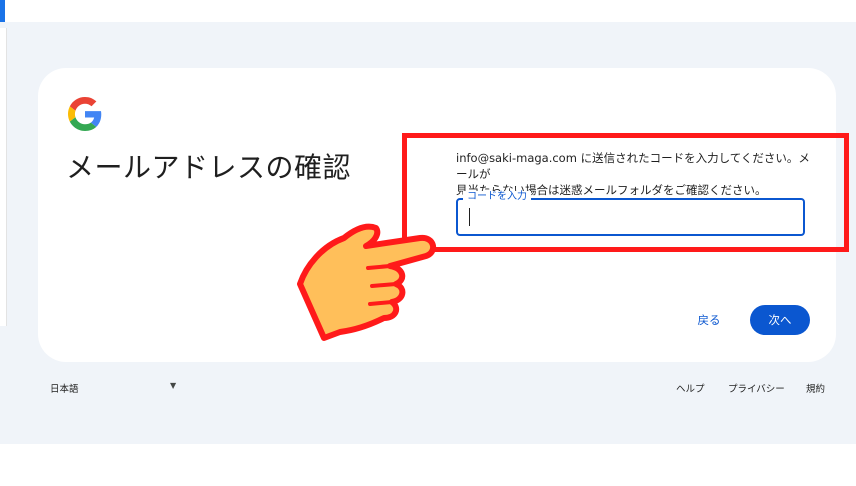 This screenshot has width=856, height=486. What do you see at coordinates (625, 192) in the screenshot?
I see `annotation-highlight-box` at bounding box center [625, 192].